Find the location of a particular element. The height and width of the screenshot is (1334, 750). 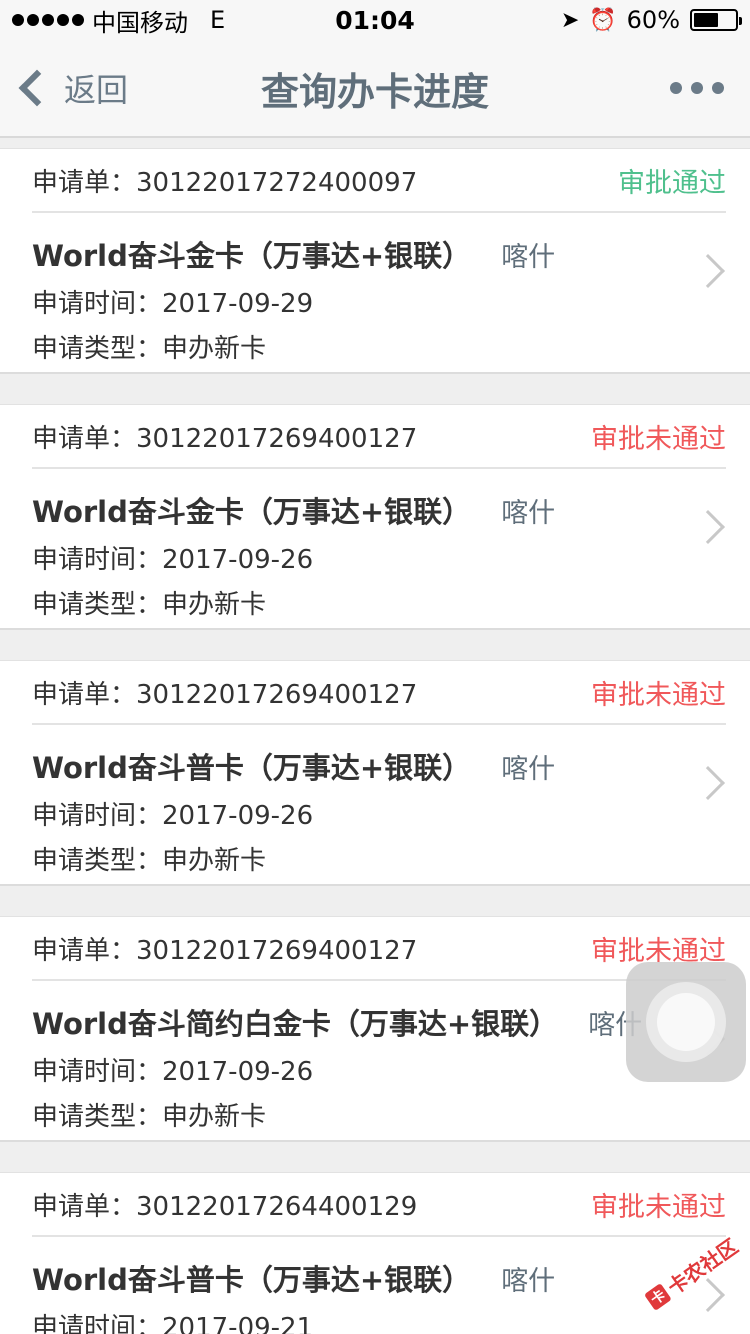

apply-time: 申请时间：2017-09-29 is located at coordinates (173, 304).